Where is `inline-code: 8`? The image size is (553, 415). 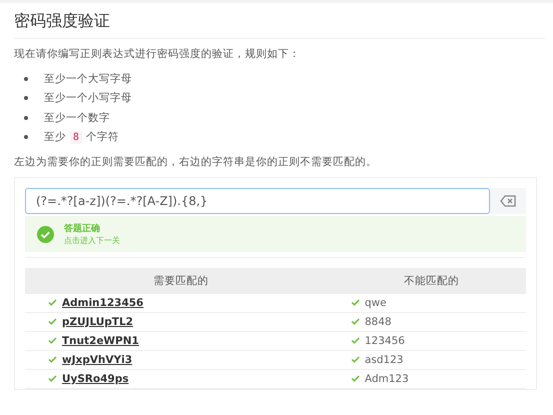
inline-code: 8 is located at coordinates (76, 137).